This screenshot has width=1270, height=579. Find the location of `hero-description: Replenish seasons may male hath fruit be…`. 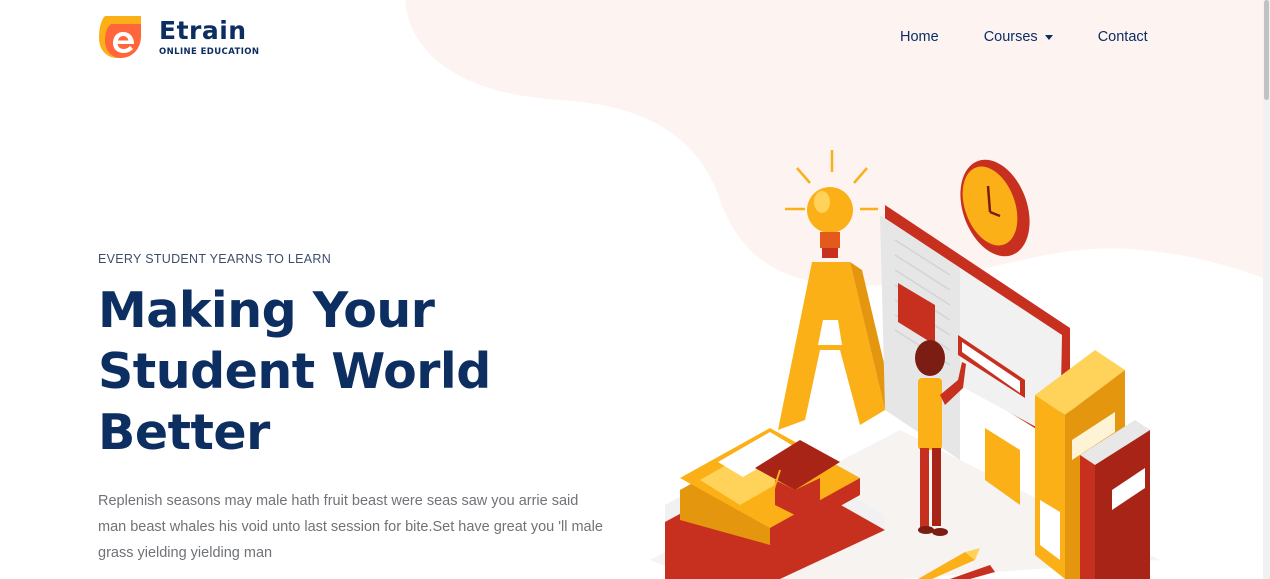

hero-description: Replenish seasons may male hath fruit be… is located at coordinates (350, 527).